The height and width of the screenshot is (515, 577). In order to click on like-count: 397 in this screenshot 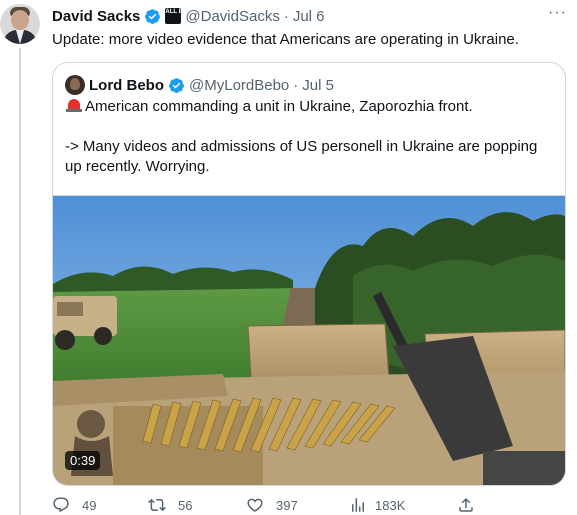, I will do `click(287, 505)`.